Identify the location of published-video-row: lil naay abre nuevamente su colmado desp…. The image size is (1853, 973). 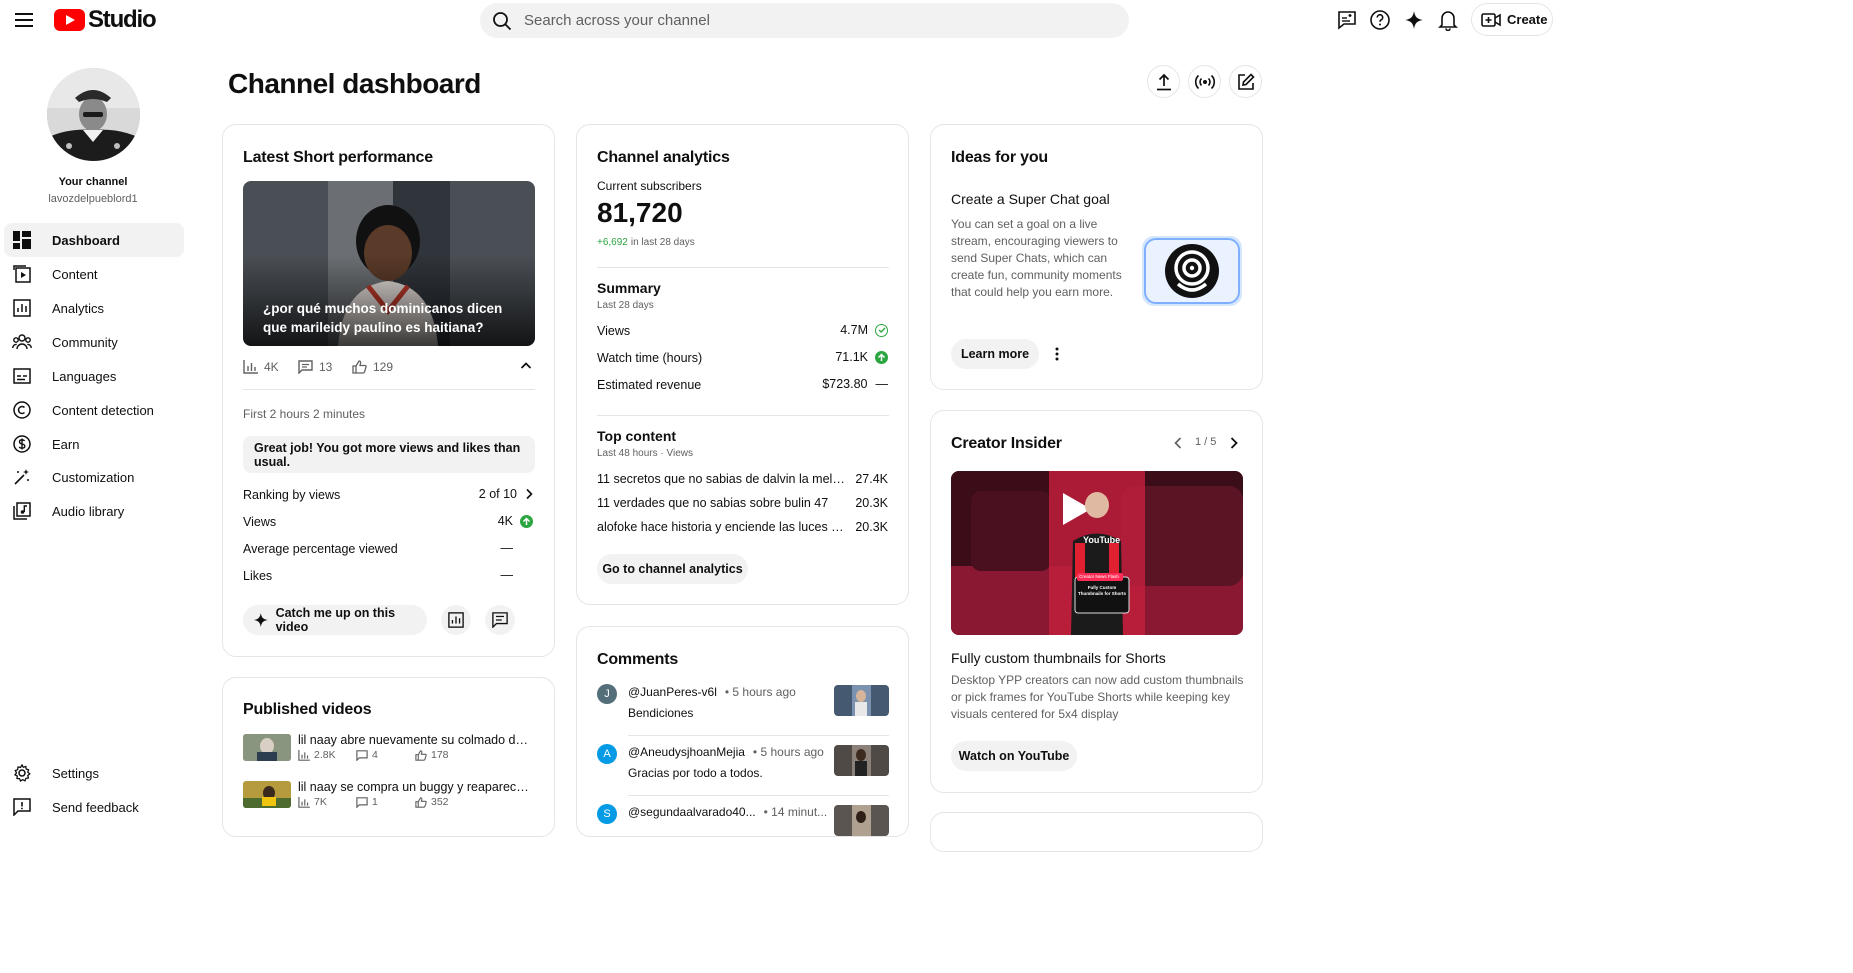
(389, 751).